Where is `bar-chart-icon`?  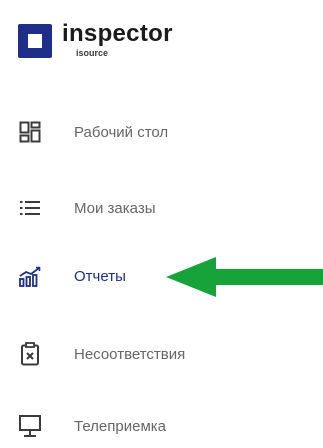 bar-chart-icon is located at coordinates (30, 276).